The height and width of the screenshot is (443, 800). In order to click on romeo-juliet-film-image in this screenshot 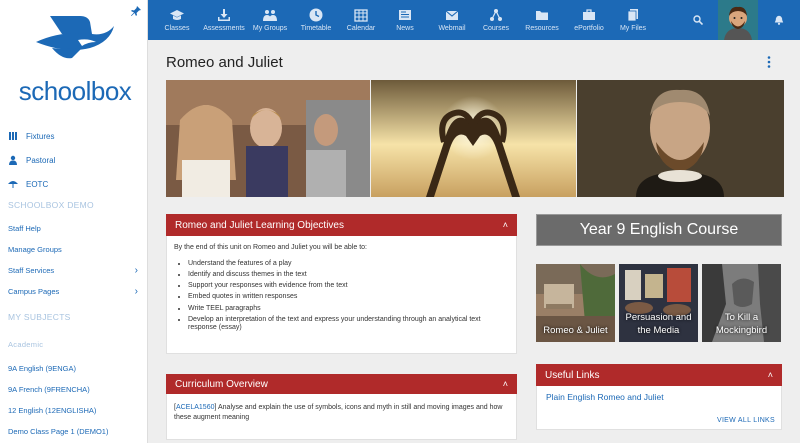, I will do `click(268, 138)`.